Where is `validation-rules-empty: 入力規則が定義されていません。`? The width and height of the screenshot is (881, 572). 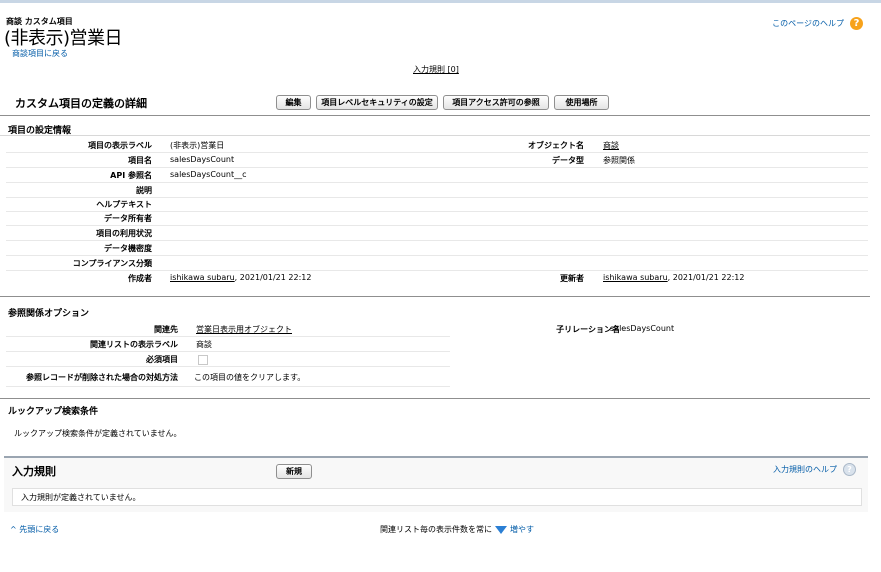 validation-rules-empty: 入力規則が定義されていません。 is located at coordinates (437, 497).